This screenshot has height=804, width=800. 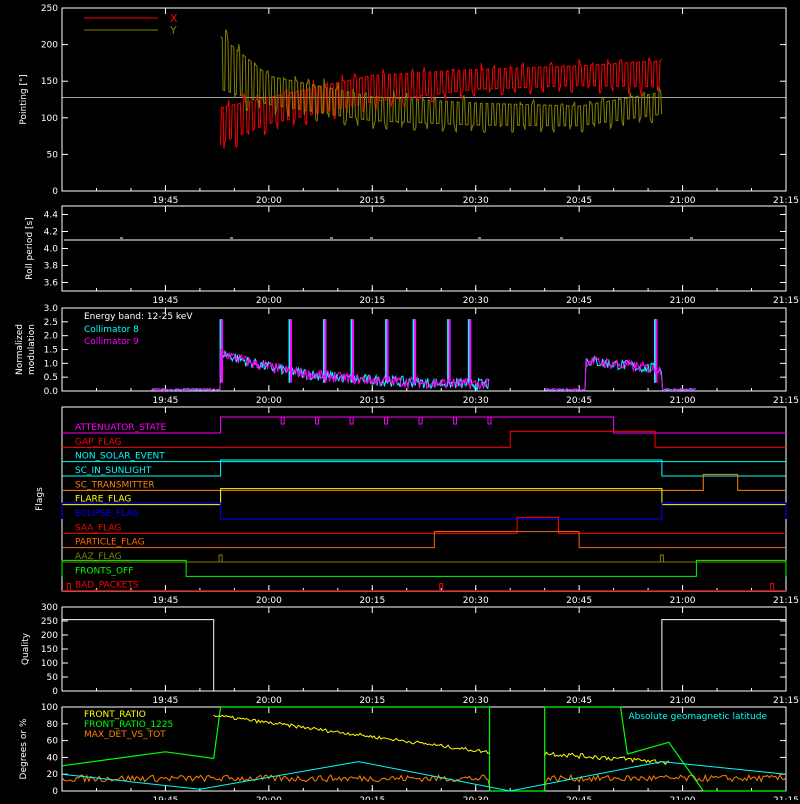 What do you see at coordinates (173, 30) in the screenshot?
I see `legend-label: Y` at bounding box center [173, 30].